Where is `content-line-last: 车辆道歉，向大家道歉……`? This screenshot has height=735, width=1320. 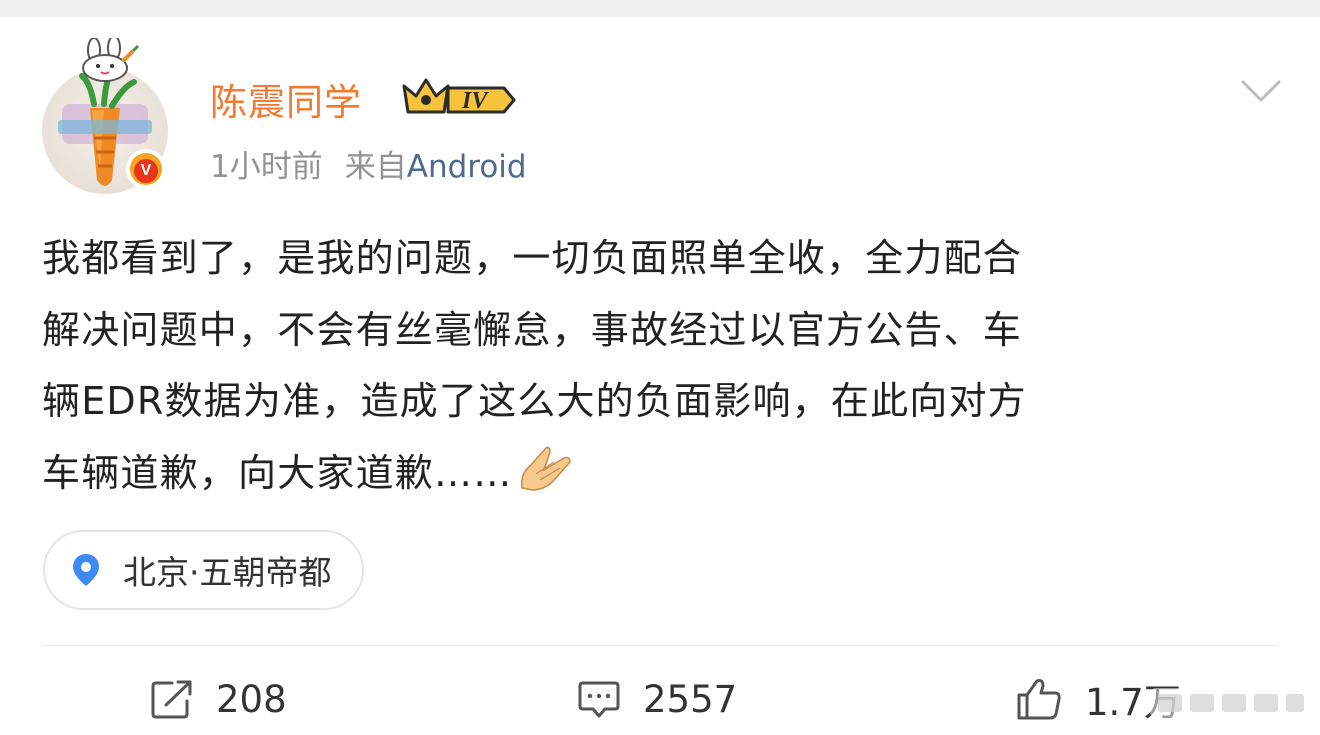
content-line-last: 车辆道歉，向大家道歉…… is located at coordinates (664, 474).